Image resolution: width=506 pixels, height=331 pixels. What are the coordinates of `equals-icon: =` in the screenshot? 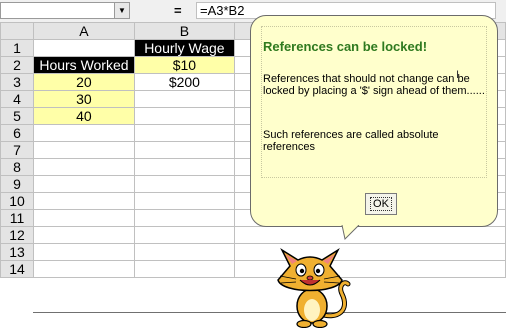 It's located at (178, 10).